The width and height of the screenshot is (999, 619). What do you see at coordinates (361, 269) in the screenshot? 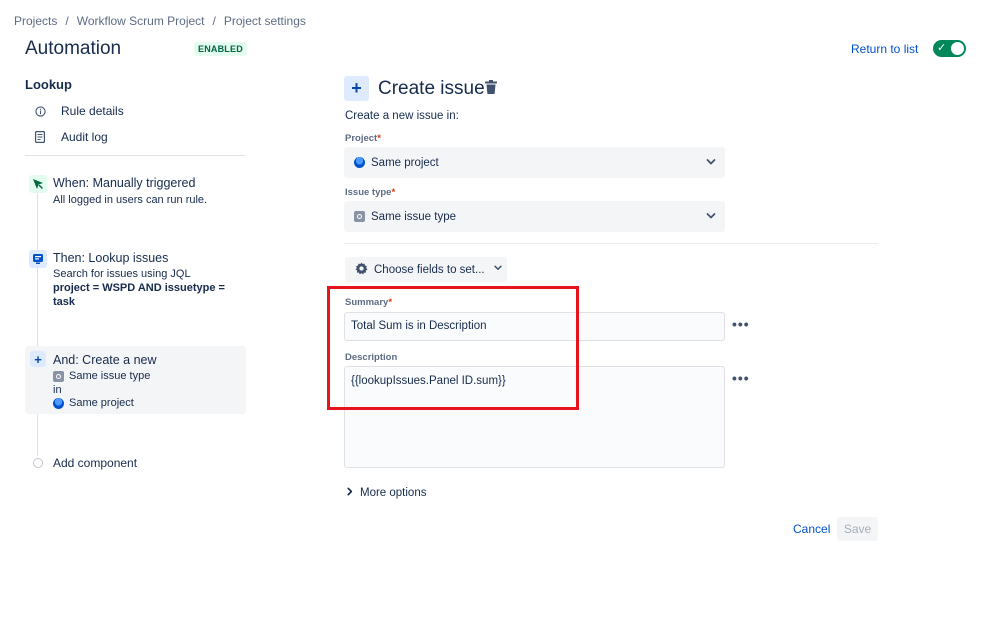
I see `gear-icon` at bounding box center [361, 269].